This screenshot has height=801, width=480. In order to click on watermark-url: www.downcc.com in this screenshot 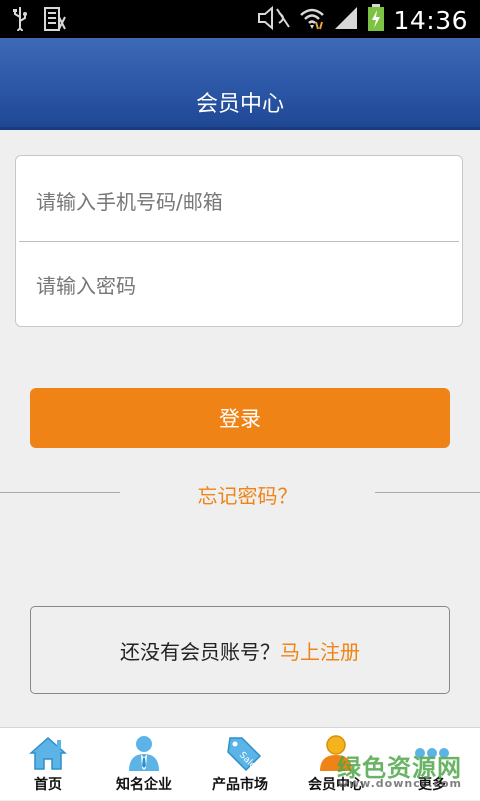, I will do `click(399, 783)`.